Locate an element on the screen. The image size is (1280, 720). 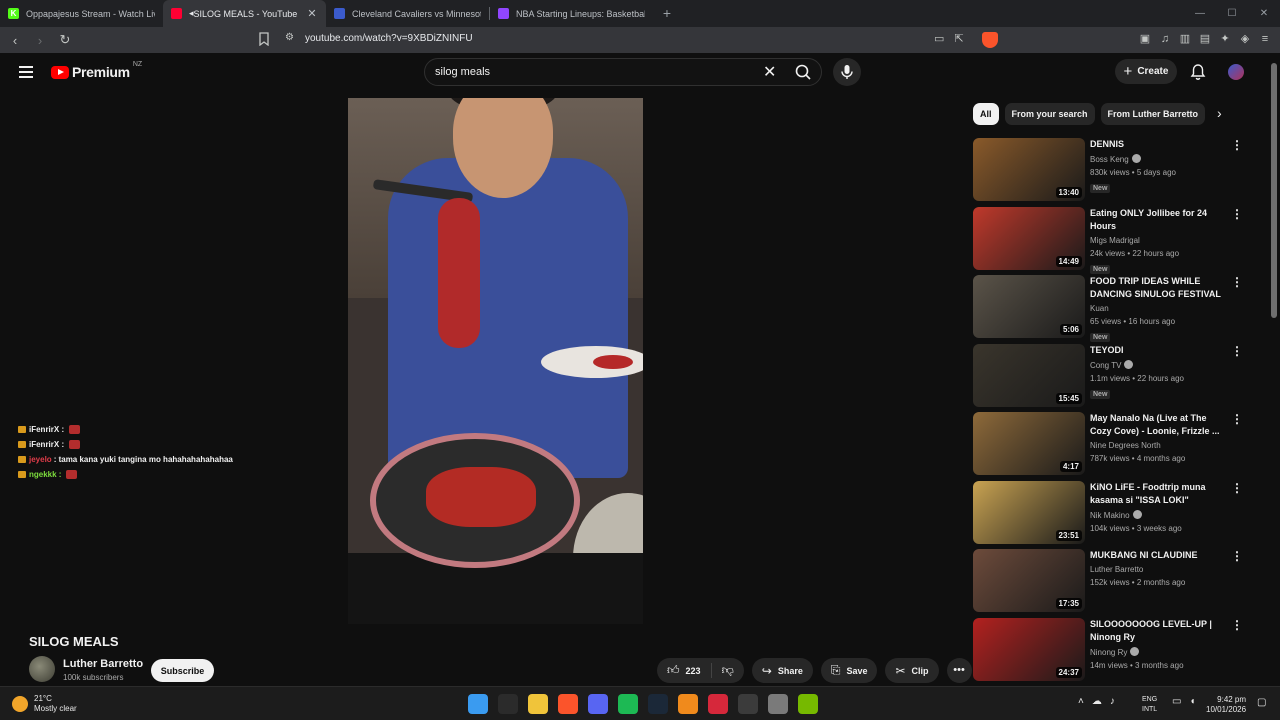
more-actions-button: ••• is located at coordinates (959, 670).